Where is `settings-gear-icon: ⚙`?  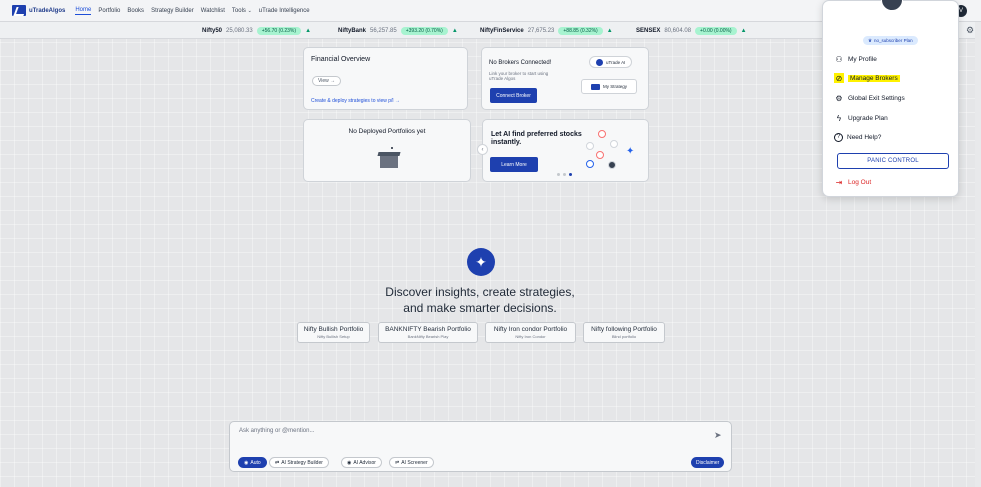 settings-gear-icon: ⚙ is located at coordinates (970, 30).